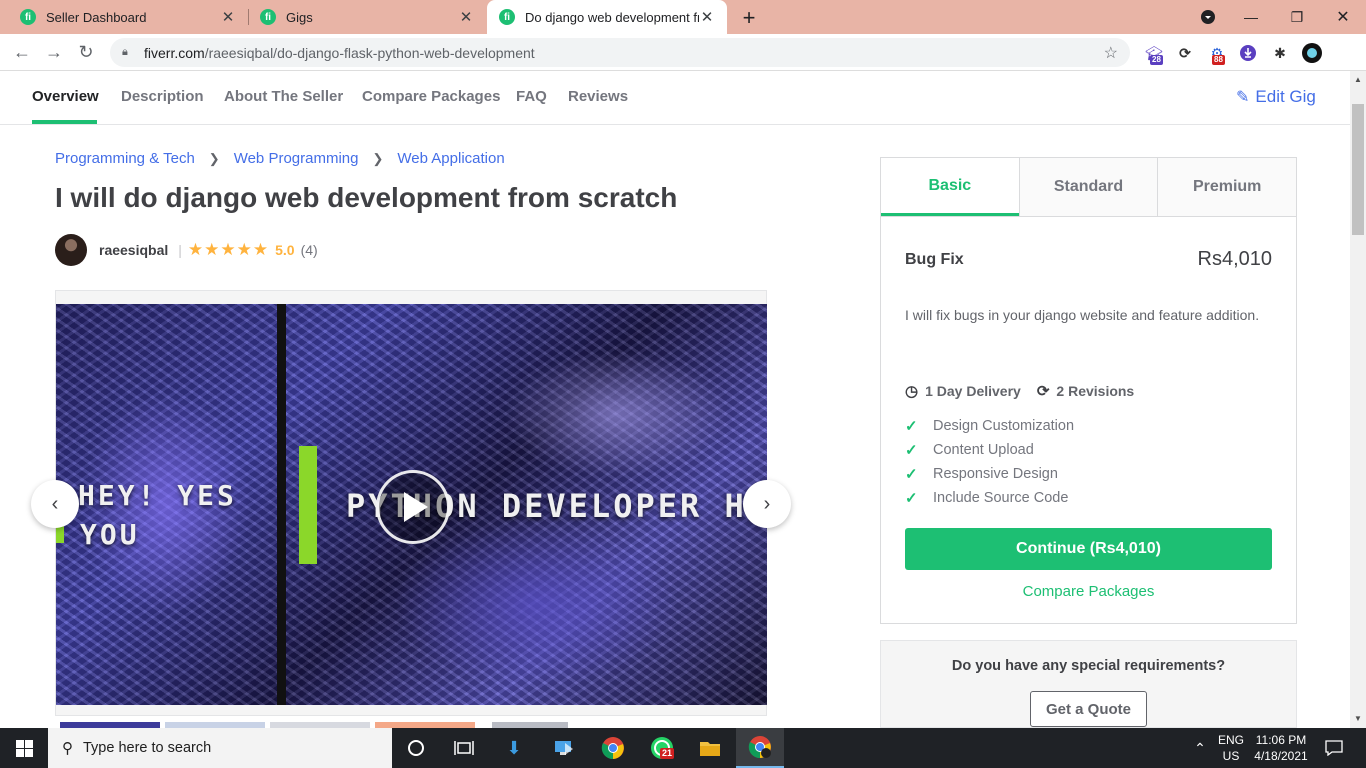 This screenshot has width=1366, height=768. I want to click on feature-label: Content Upload, so click(983, 450).